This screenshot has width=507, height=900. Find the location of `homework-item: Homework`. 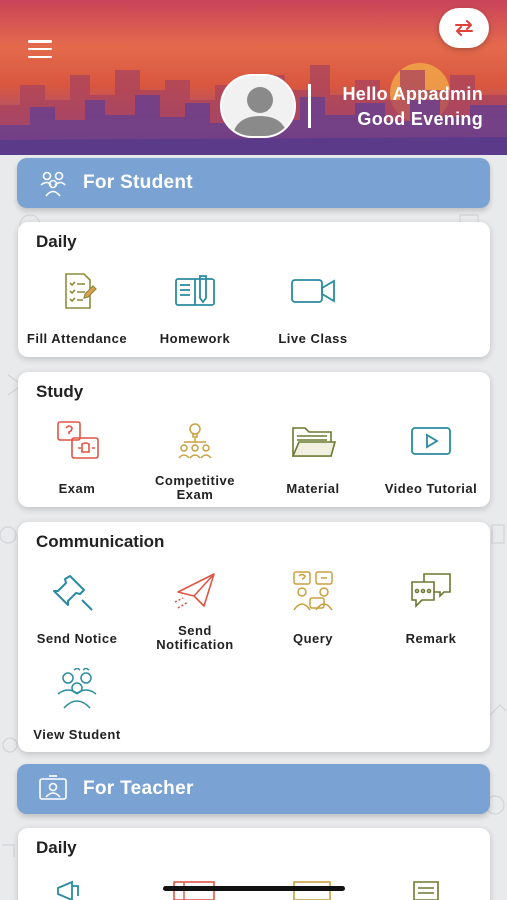

homework-item: Homework is located at coordinates (195, 310).